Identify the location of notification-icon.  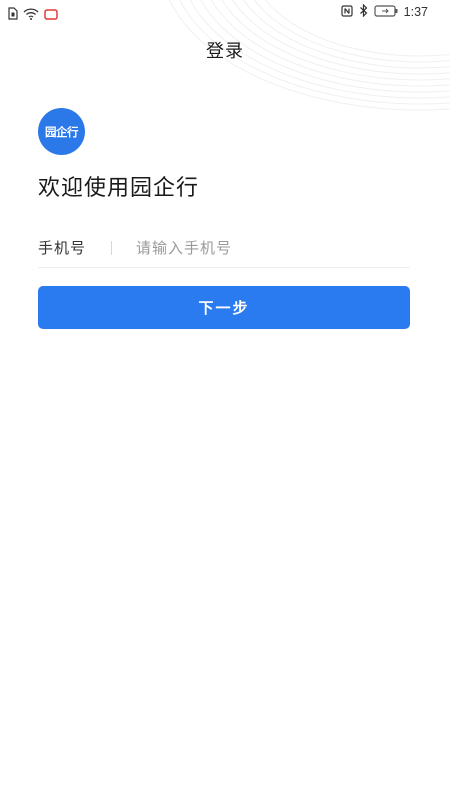
(51, 14).